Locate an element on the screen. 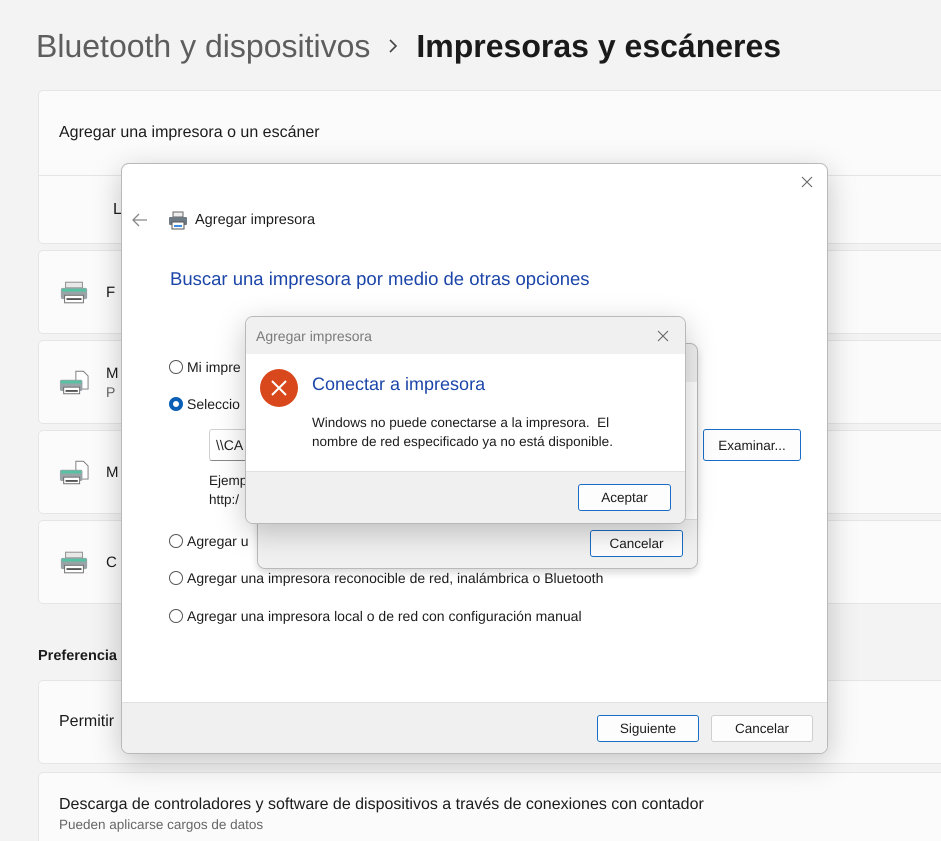 The height and width of the screenshot is (841, 941). option-label: Agregar una impresora reconocible de red, inalámbrica o Bluetooth is located at coordinates (395, 578).